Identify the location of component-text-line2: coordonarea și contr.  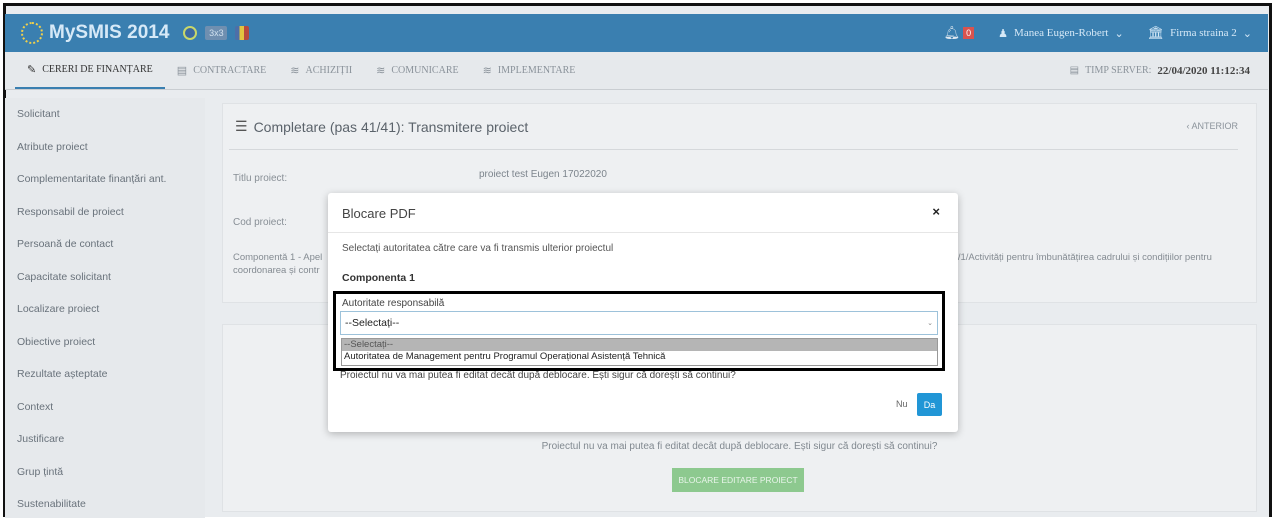
(276, 270).